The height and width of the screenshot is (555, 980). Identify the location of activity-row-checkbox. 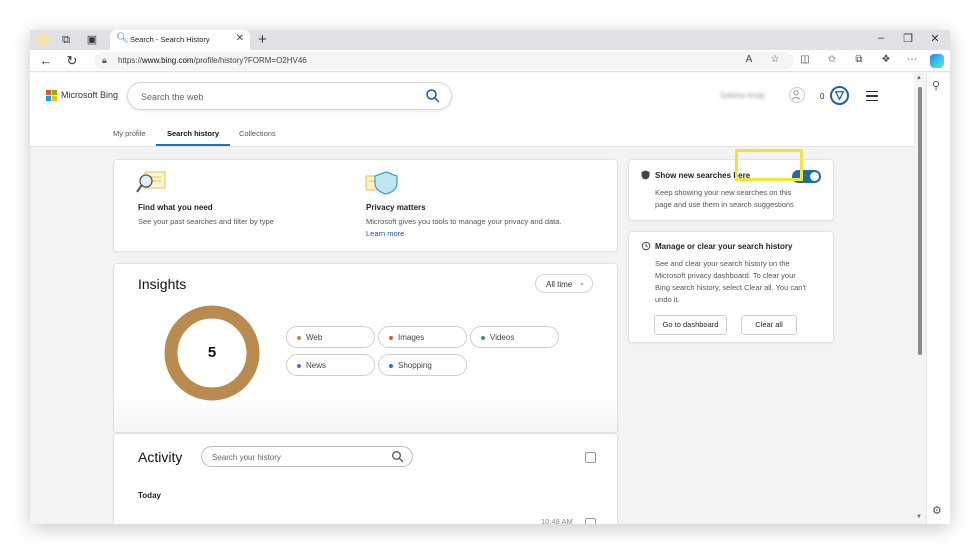
(590, 521).